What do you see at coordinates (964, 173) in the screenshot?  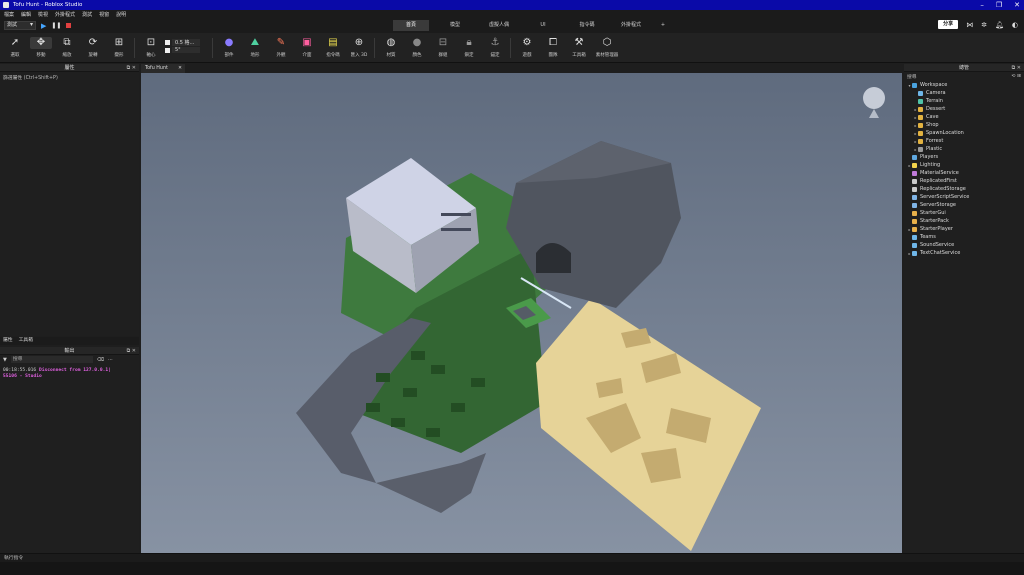 I see `explorer-item: MaterialService` at bounding box center [964, 173].